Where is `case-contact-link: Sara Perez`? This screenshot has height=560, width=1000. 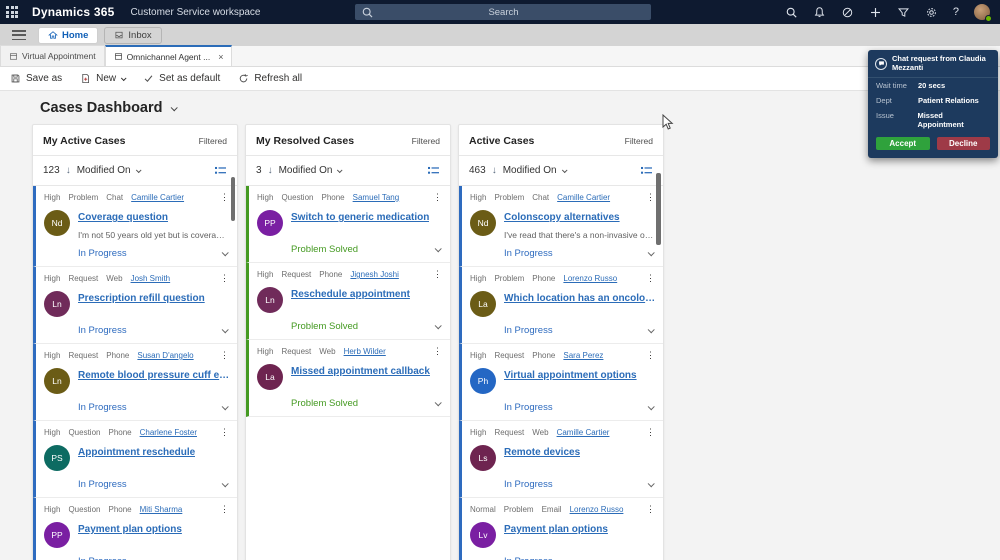 case-contact-link: Sara Perez is located at coordinates (583, 355).